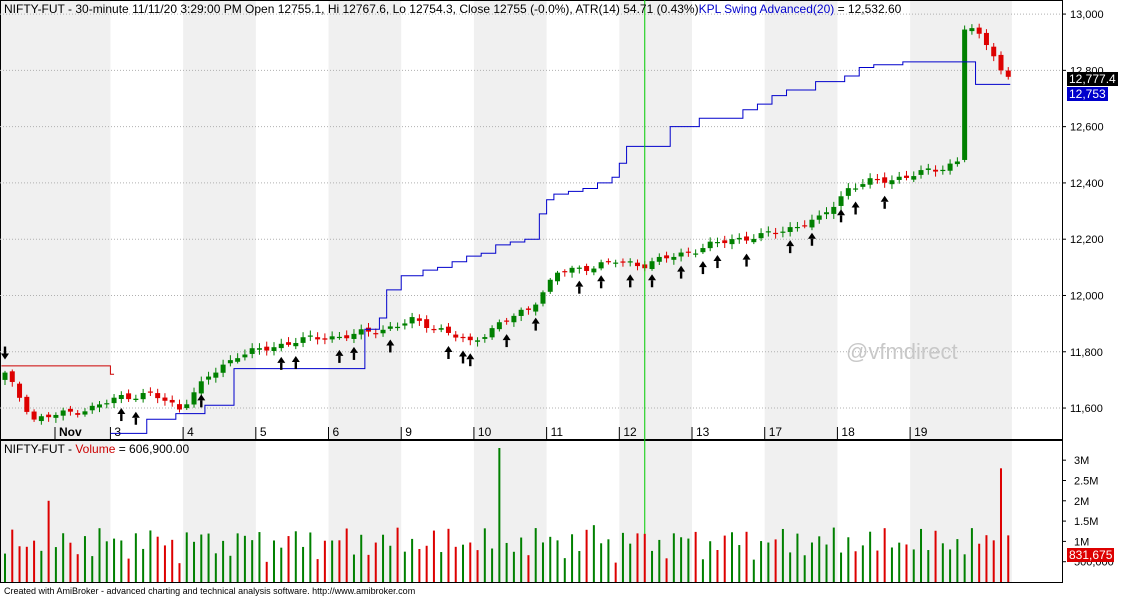 Image resolution: width=1122 pixels, height=599 pixels. What do you see at coordinates (1087, 15) in the screenshot?
I see `price-axis-label: 13,000` at bounding box center [1087, 15].